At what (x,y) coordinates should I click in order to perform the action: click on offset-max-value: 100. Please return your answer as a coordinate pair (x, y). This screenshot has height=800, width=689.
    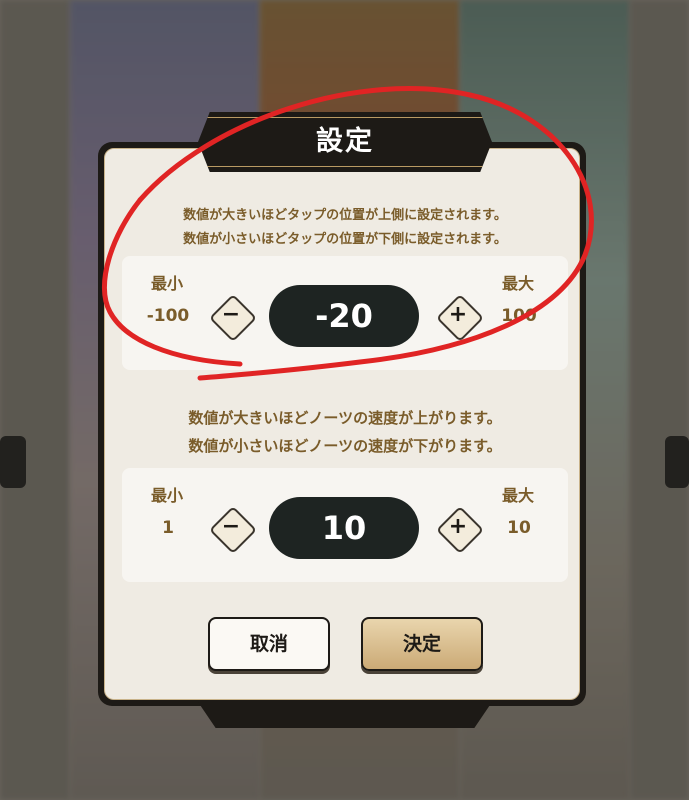
    Looking at the image, I should click on (519, 316).